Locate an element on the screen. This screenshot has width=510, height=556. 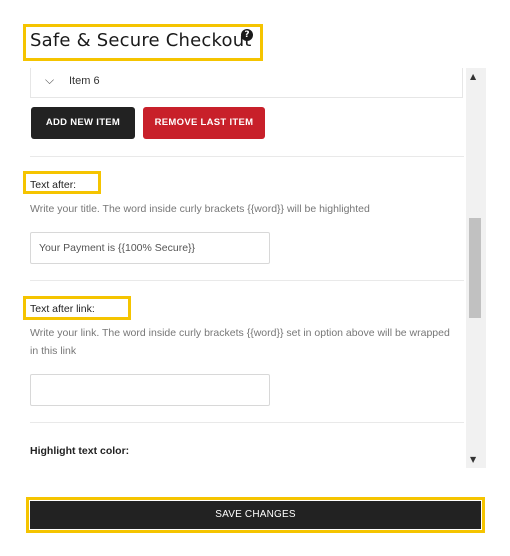
highlight-box-text-after-link is located at coordinates (77, 308).